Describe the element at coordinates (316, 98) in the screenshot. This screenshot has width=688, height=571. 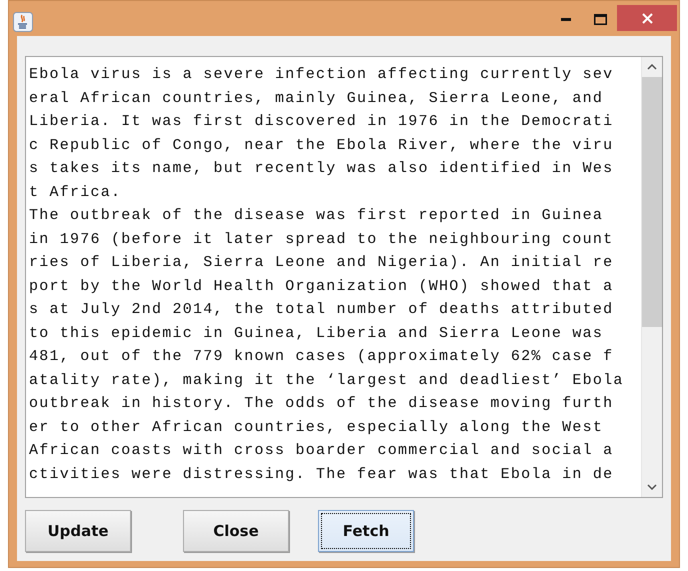
I see `text-line: eral African countries, mainly Guinea, Sierra Leone, and` at that location.